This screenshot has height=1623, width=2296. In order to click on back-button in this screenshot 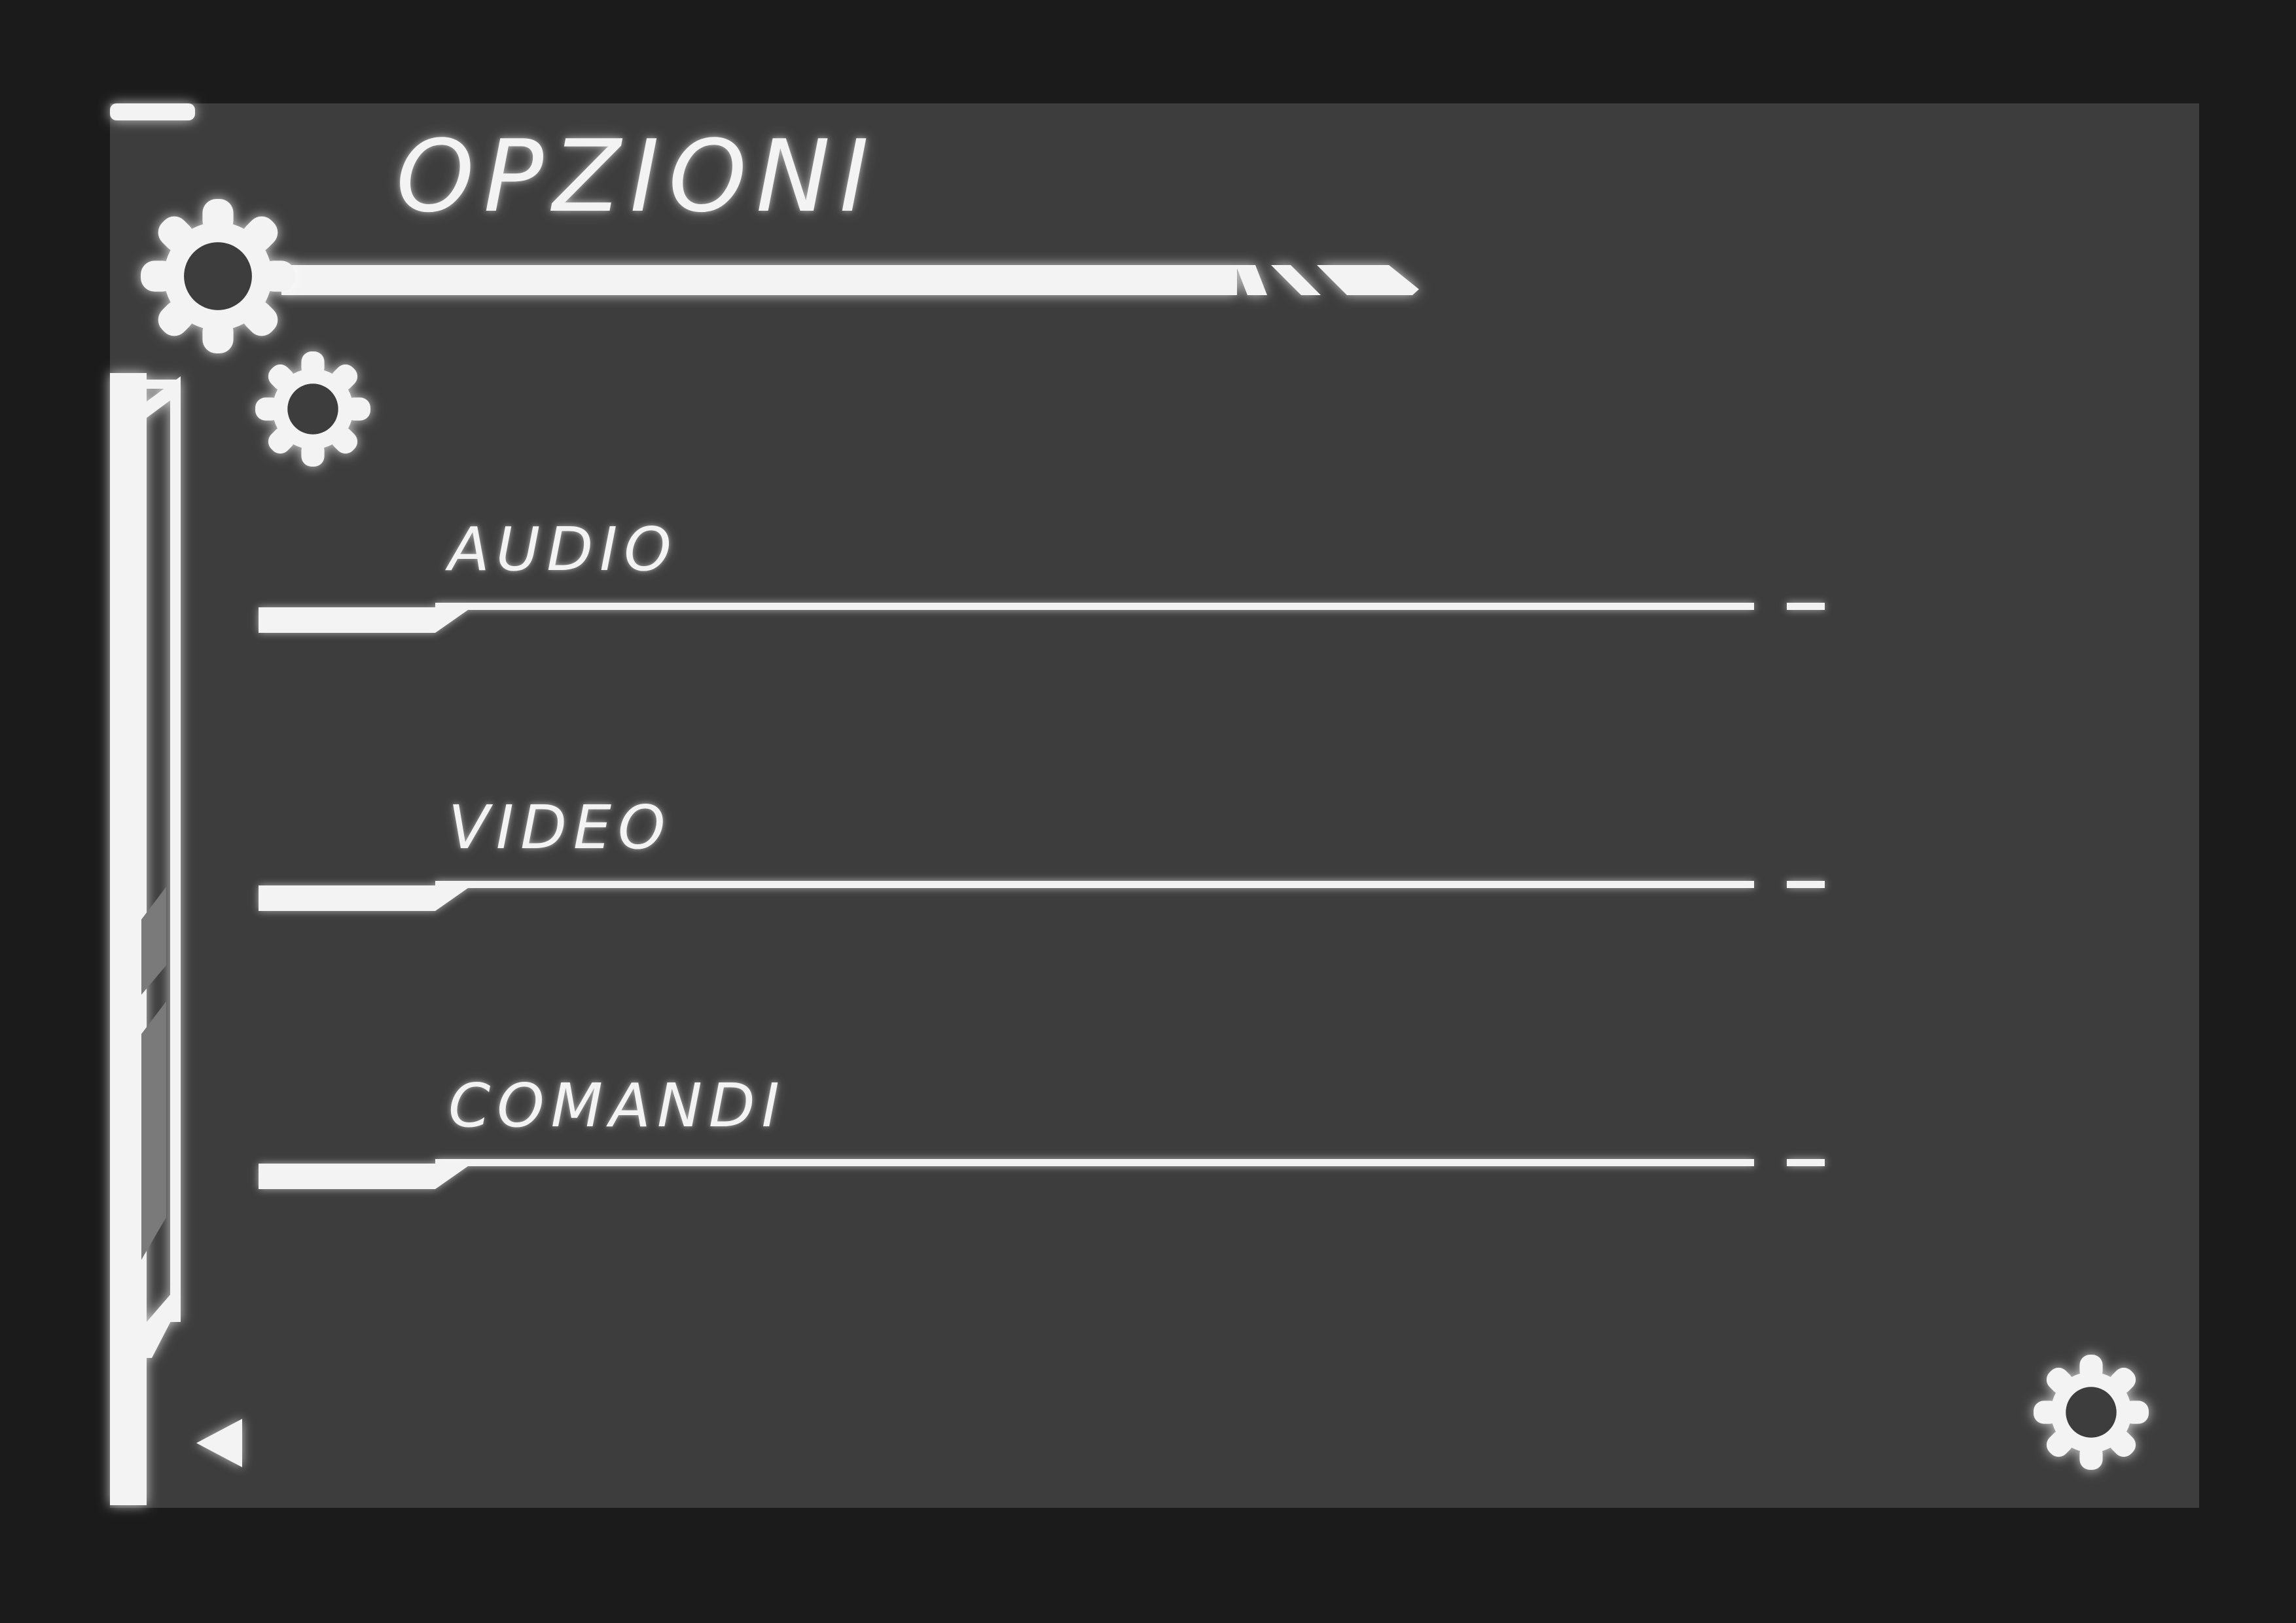, I will do `click(226, 1443)`.